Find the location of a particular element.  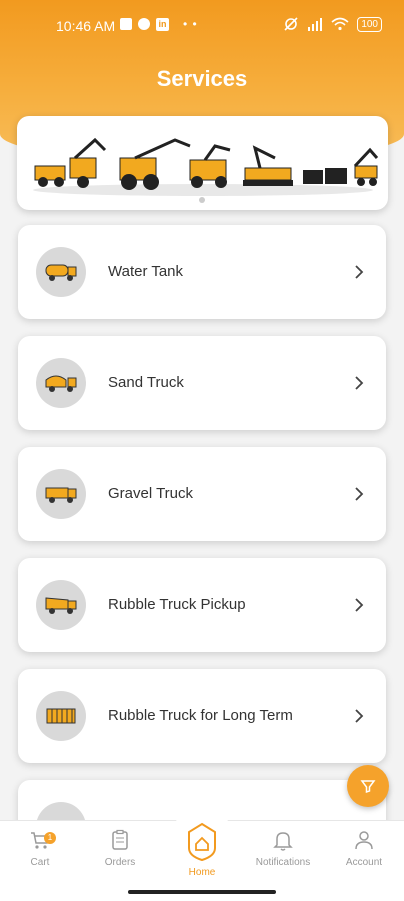

service-label: Rubble Truck for Long Term is located at coordinates (200, 715).